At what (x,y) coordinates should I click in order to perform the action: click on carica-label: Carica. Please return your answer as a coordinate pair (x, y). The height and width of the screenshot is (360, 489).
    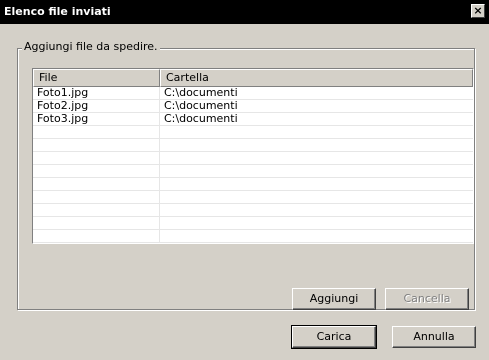
    Looking at the image, I should click on (334, 336).